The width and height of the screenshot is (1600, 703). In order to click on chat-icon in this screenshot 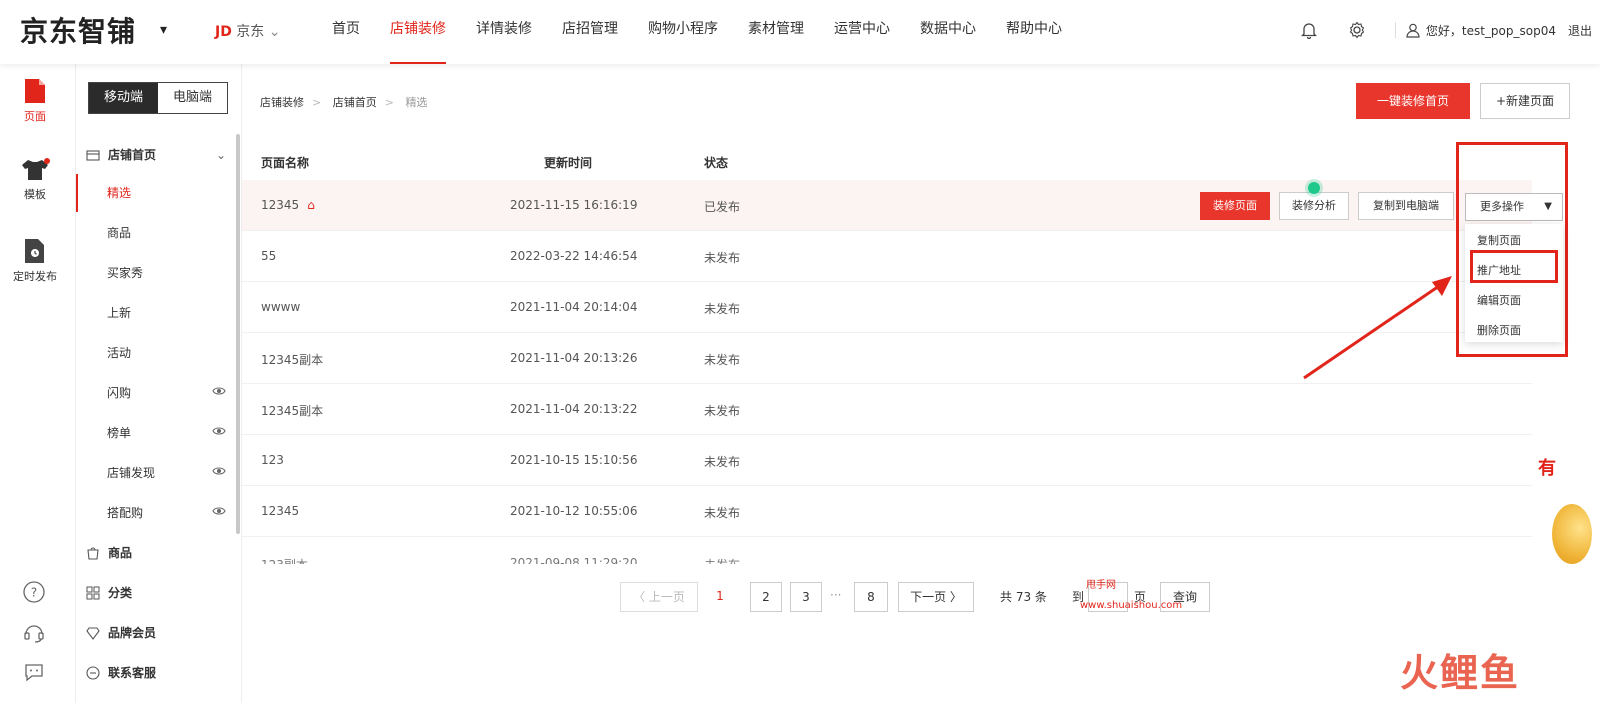, I will do `click(34, 672)`.